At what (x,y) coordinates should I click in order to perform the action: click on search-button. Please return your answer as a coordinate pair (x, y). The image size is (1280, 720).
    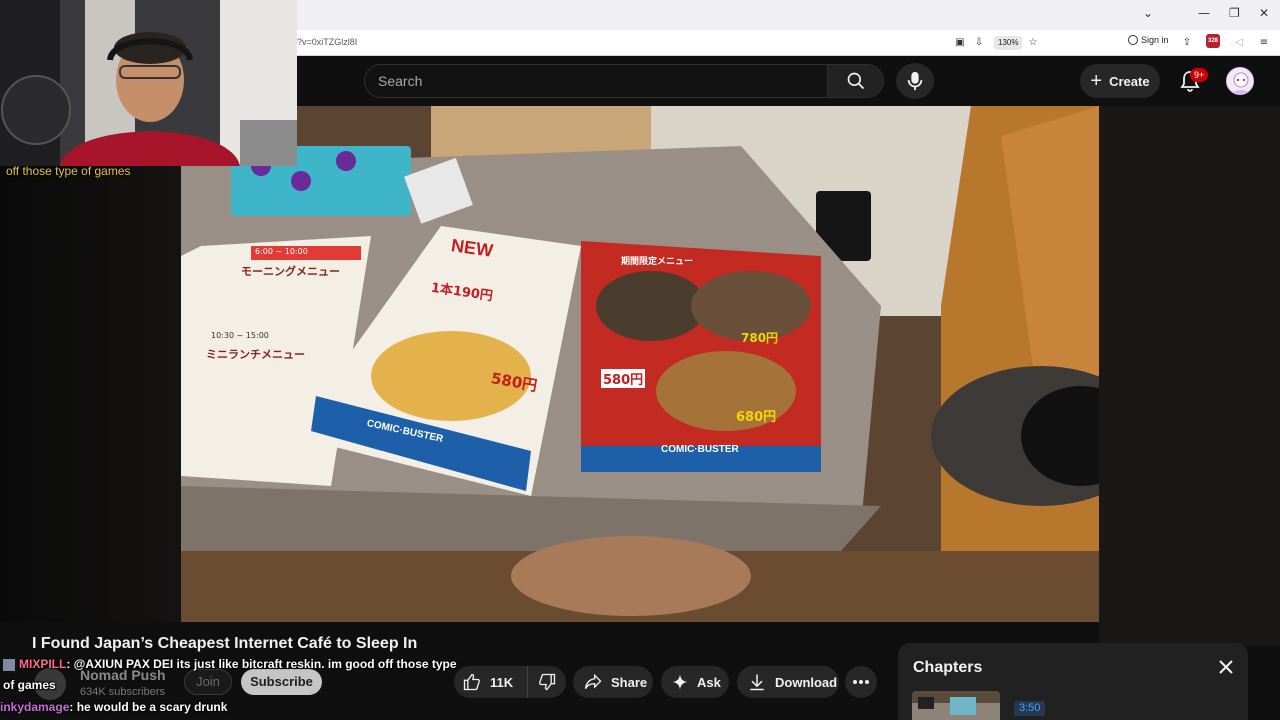
    Looking at the image, I should click on (855, 81).